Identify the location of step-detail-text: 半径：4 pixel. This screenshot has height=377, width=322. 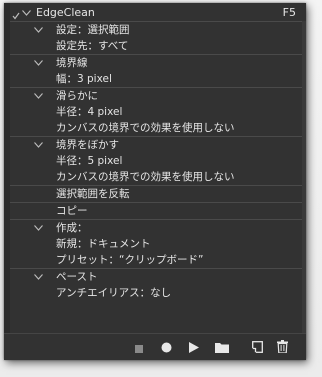
(89, 112).